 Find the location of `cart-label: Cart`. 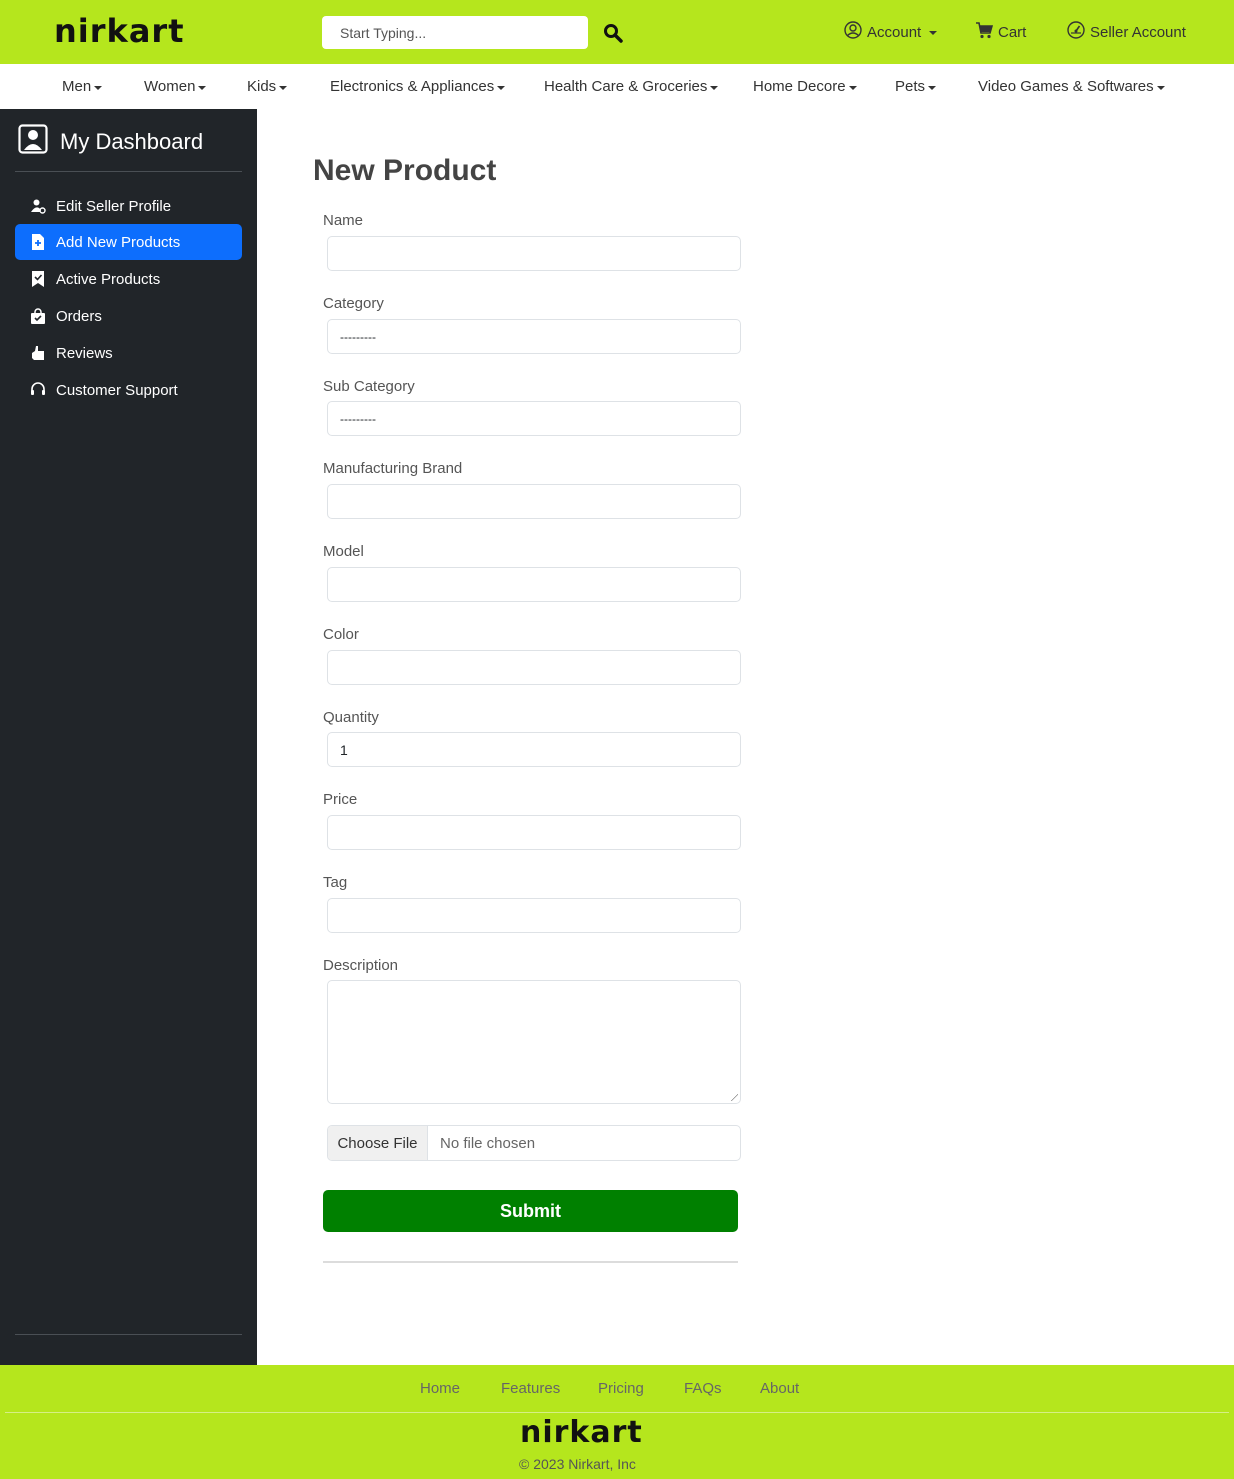

cart-label: Cart is located at coordinates (1012, 32).